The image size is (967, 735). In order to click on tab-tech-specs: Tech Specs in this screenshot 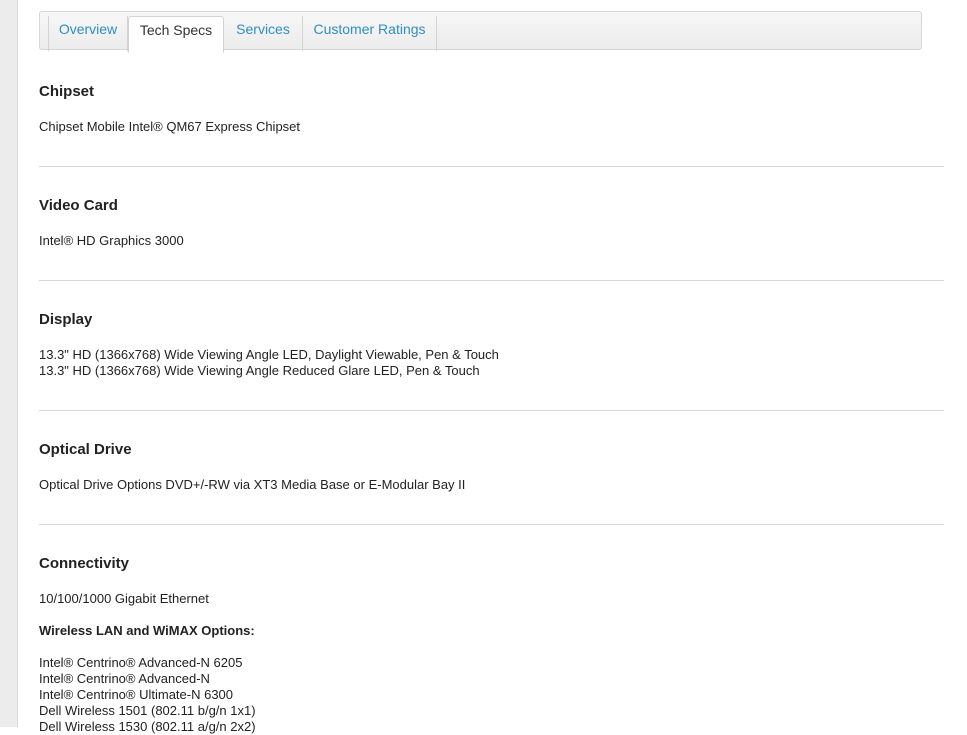, I will do `click(176, 34)`.